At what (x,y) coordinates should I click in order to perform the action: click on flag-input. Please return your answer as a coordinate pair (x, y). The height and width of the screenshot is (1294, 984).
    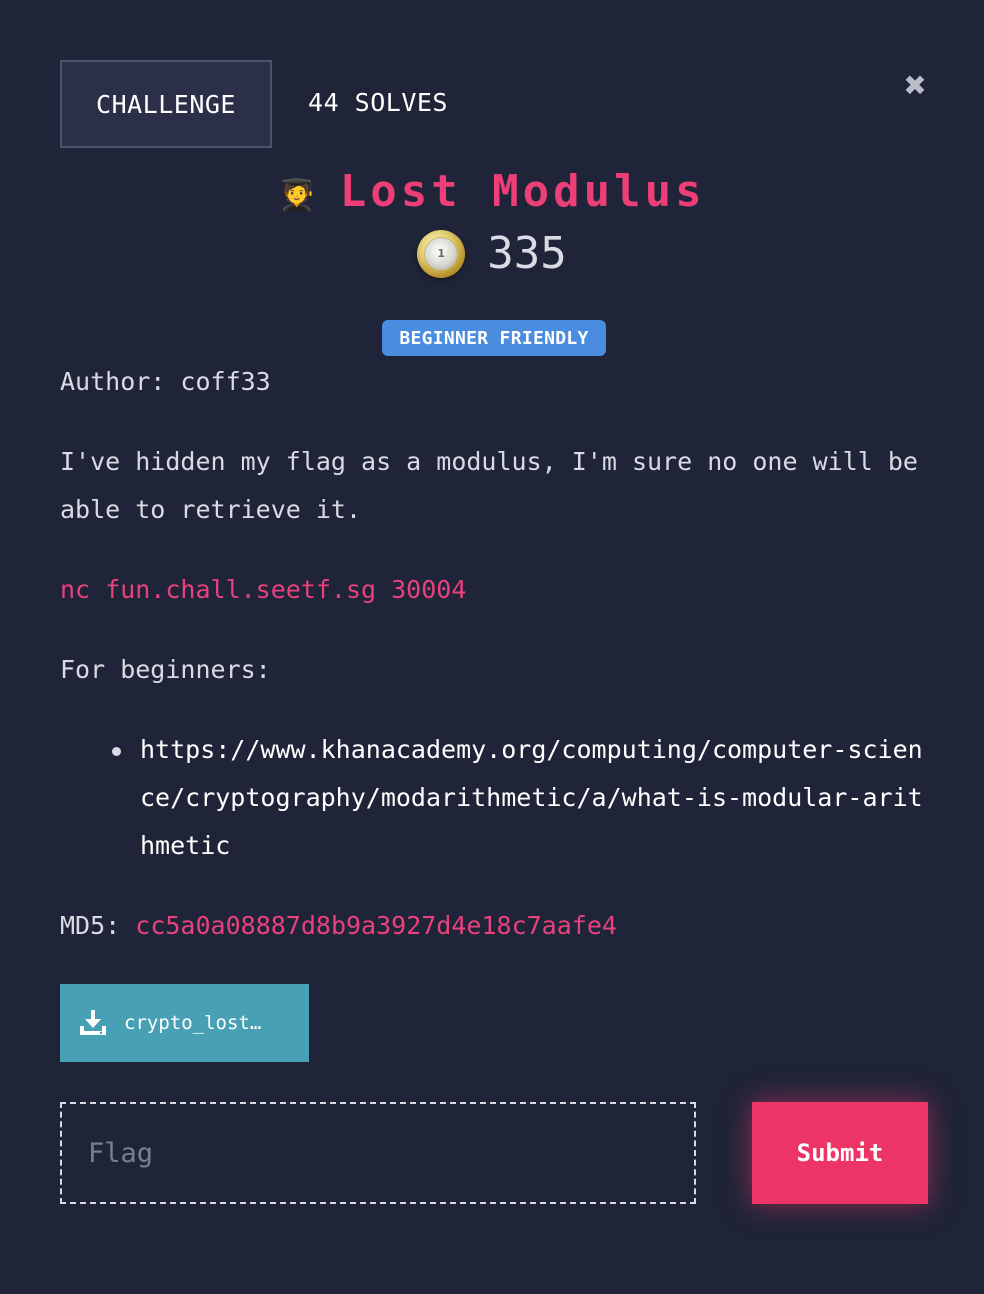
    Looking at the image, I should click on (378, 1153).